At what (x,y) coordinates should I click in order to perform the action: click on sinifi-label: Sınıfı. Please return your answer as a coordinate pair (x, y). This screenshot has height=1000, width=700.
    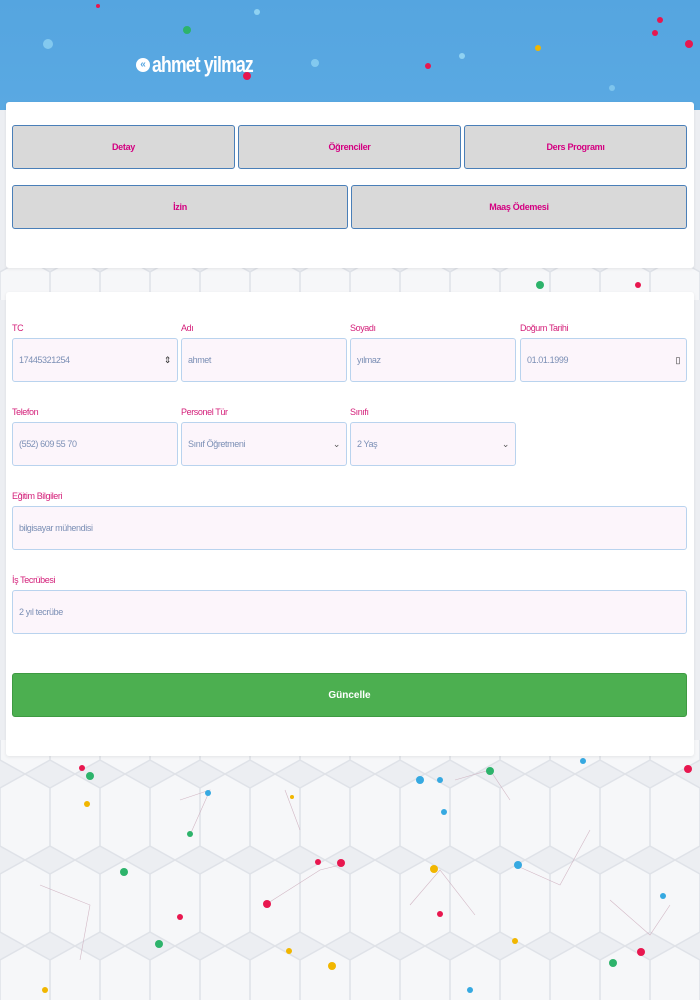
    Looking at the image, I should click on (359, 412).